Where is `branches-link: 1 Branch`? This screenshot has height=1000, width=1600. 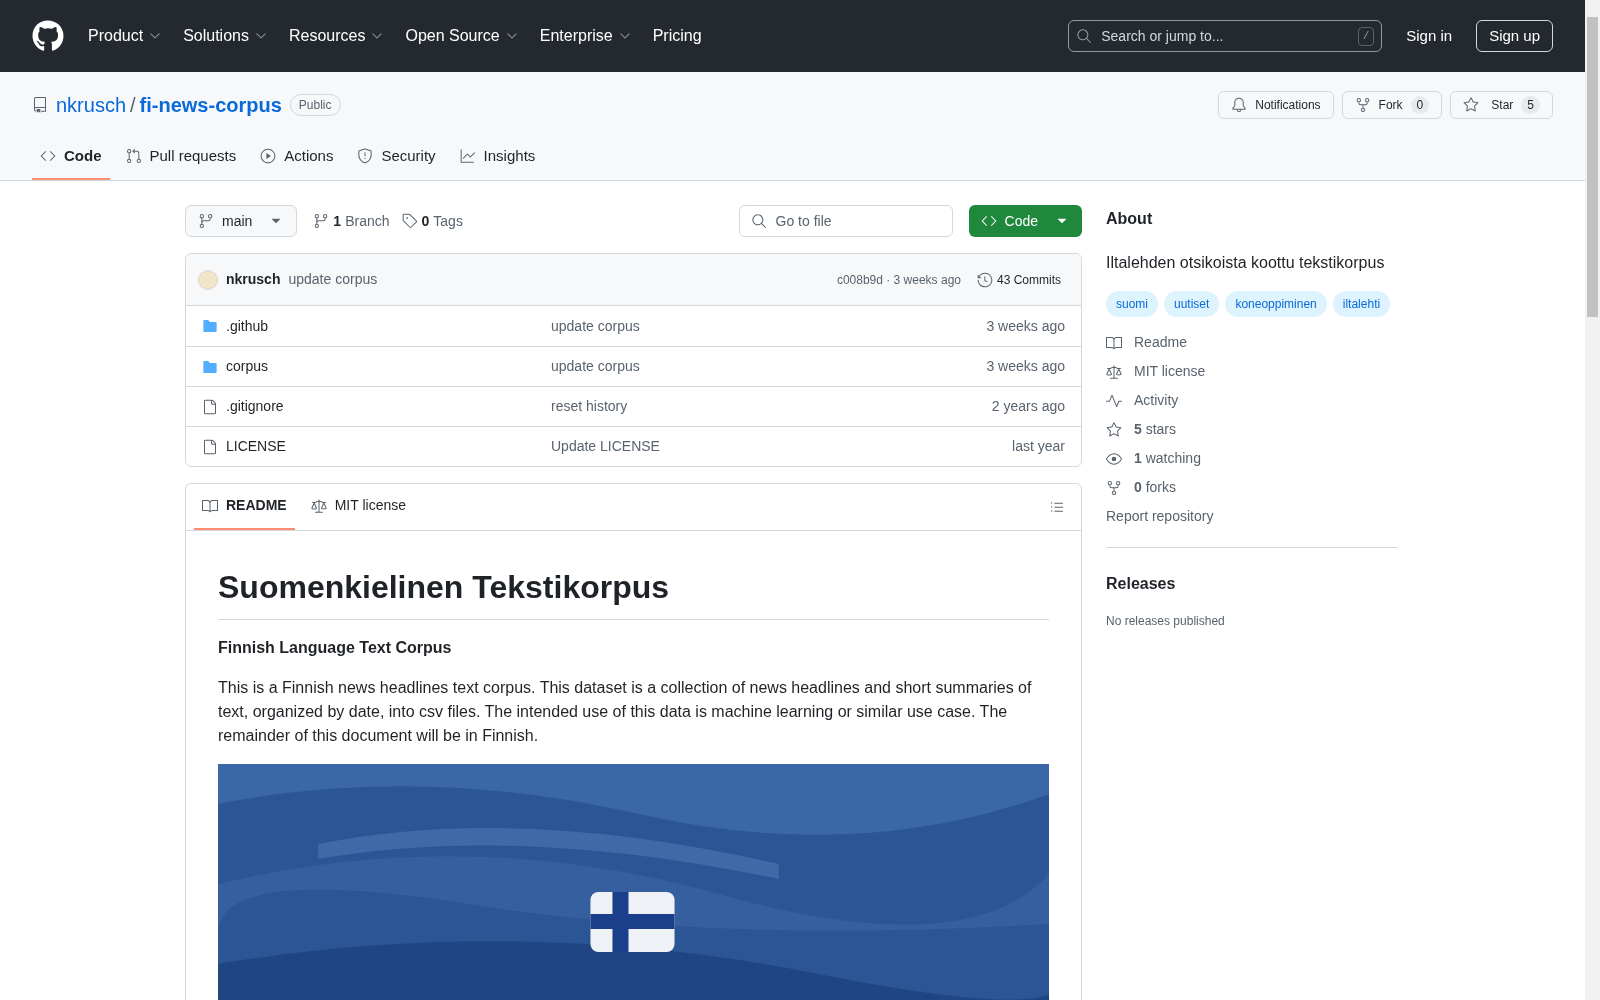
branches-link: 1 Branch is located at coordinates (351, 221).